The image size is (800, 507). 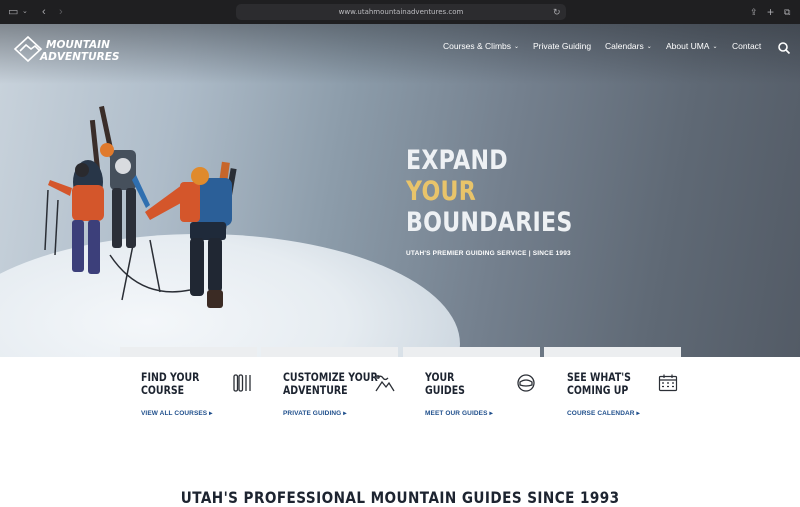 I want to click on sidebar-toggle-icon: ▭, so click(x=13, y=12).